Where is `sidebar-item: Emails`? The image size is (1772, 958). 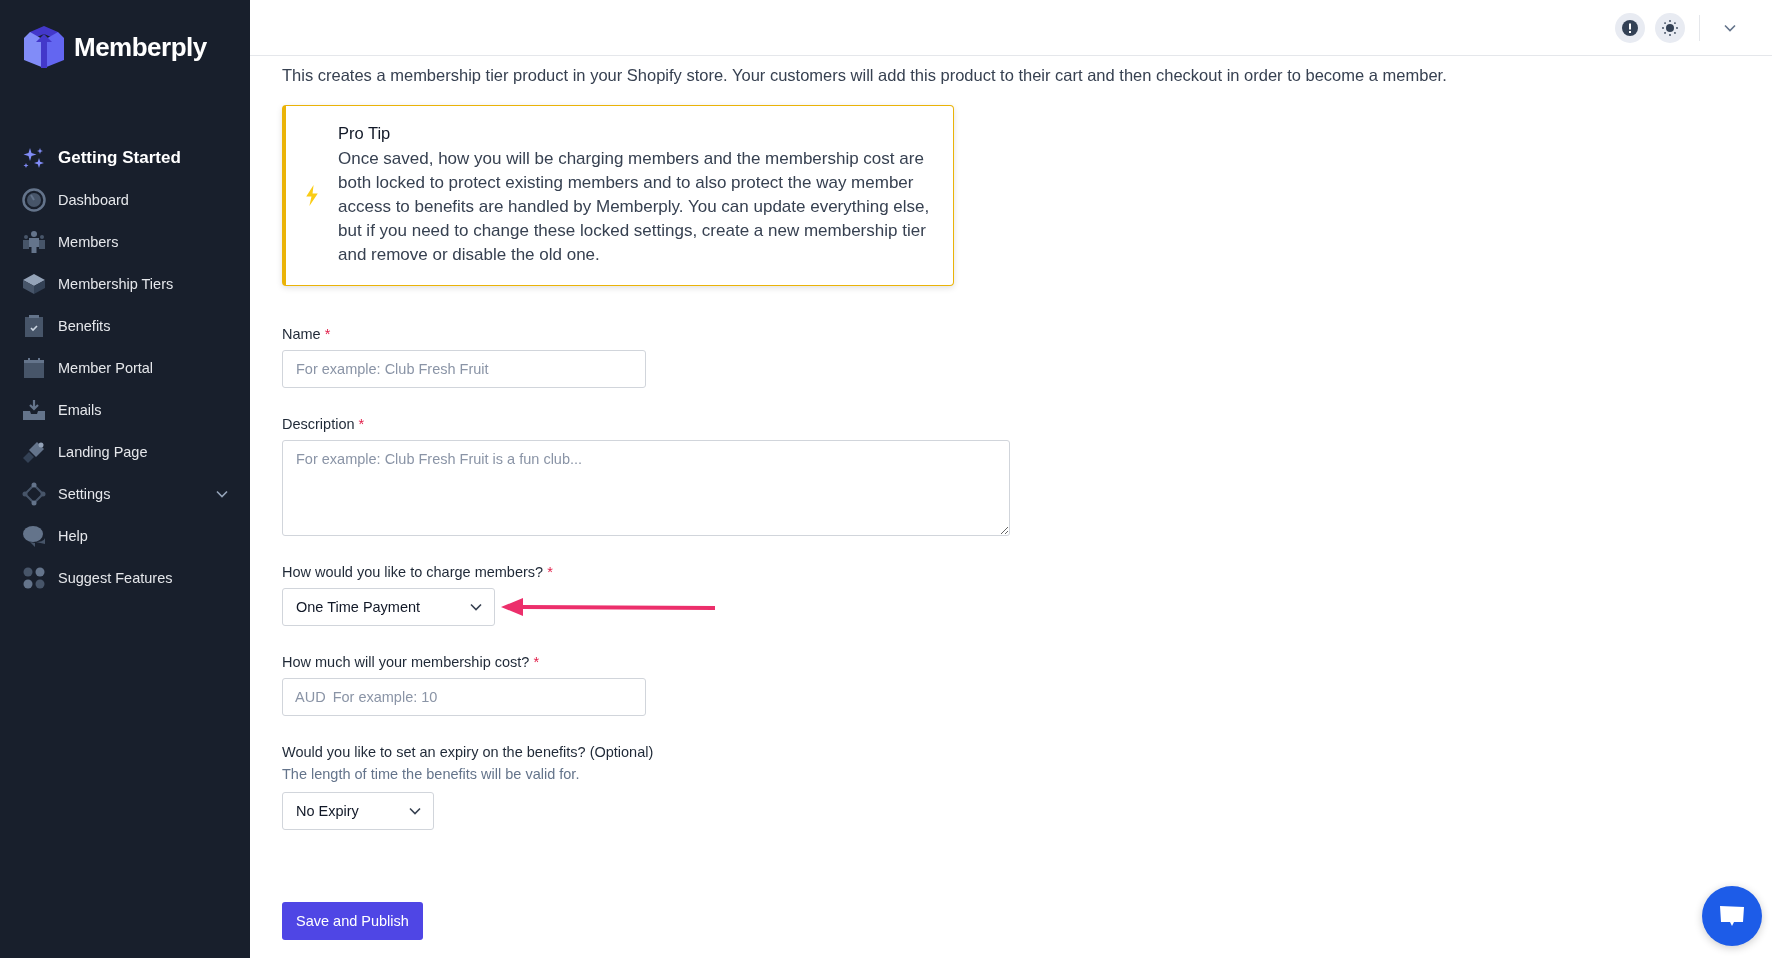 sidebar-item: Emails is located at coordinates (125, 410).